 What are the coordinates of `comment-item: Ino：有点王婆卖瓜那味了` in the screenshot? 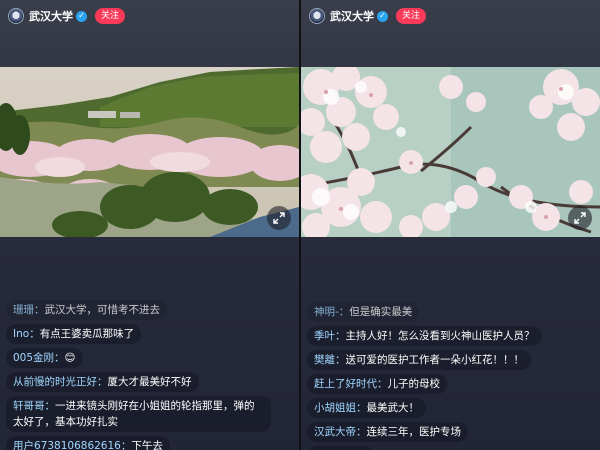 It's located at (74, 334).